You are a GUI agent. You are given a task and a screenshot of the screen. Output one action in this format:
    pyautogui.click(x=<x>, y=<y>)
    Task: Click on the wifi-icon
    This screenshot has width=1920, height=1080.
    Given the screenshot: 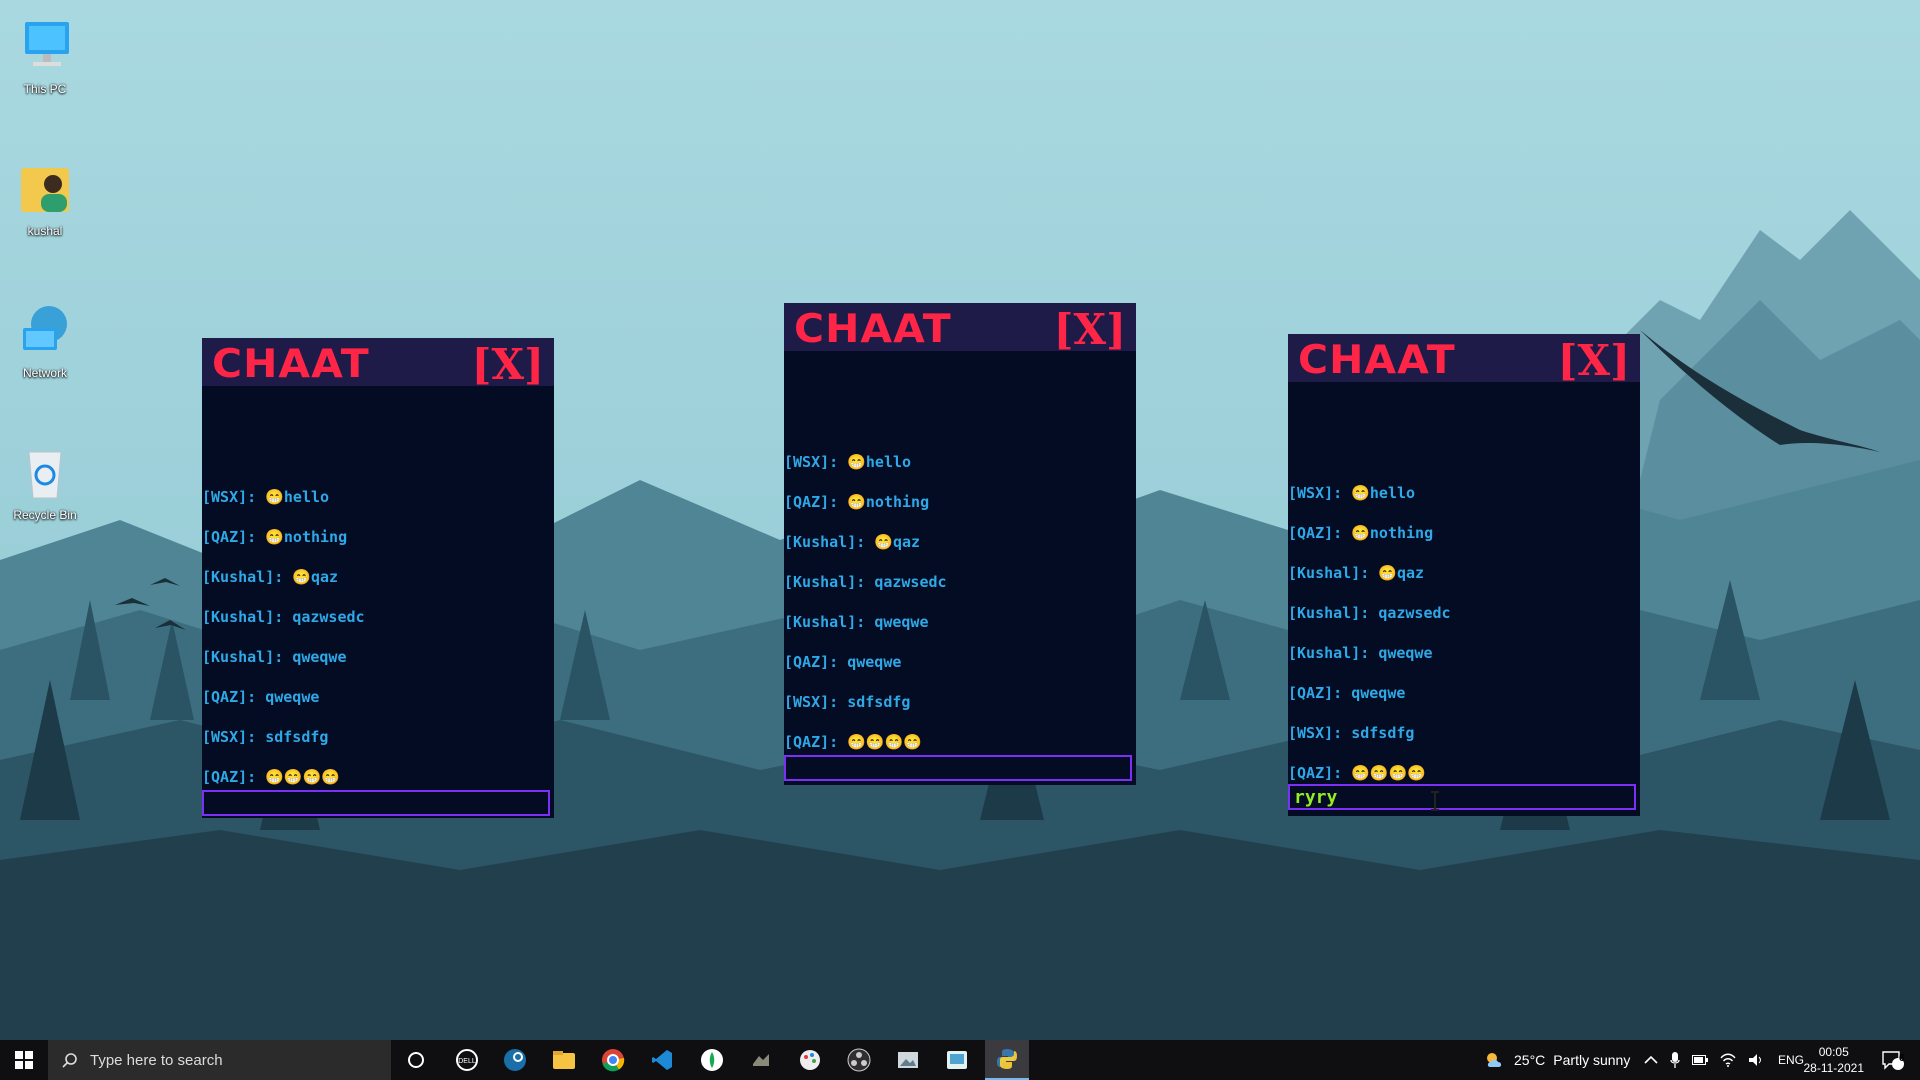 What is the action you would take?
    pyautogui.click(x=1728, y=1060)
    